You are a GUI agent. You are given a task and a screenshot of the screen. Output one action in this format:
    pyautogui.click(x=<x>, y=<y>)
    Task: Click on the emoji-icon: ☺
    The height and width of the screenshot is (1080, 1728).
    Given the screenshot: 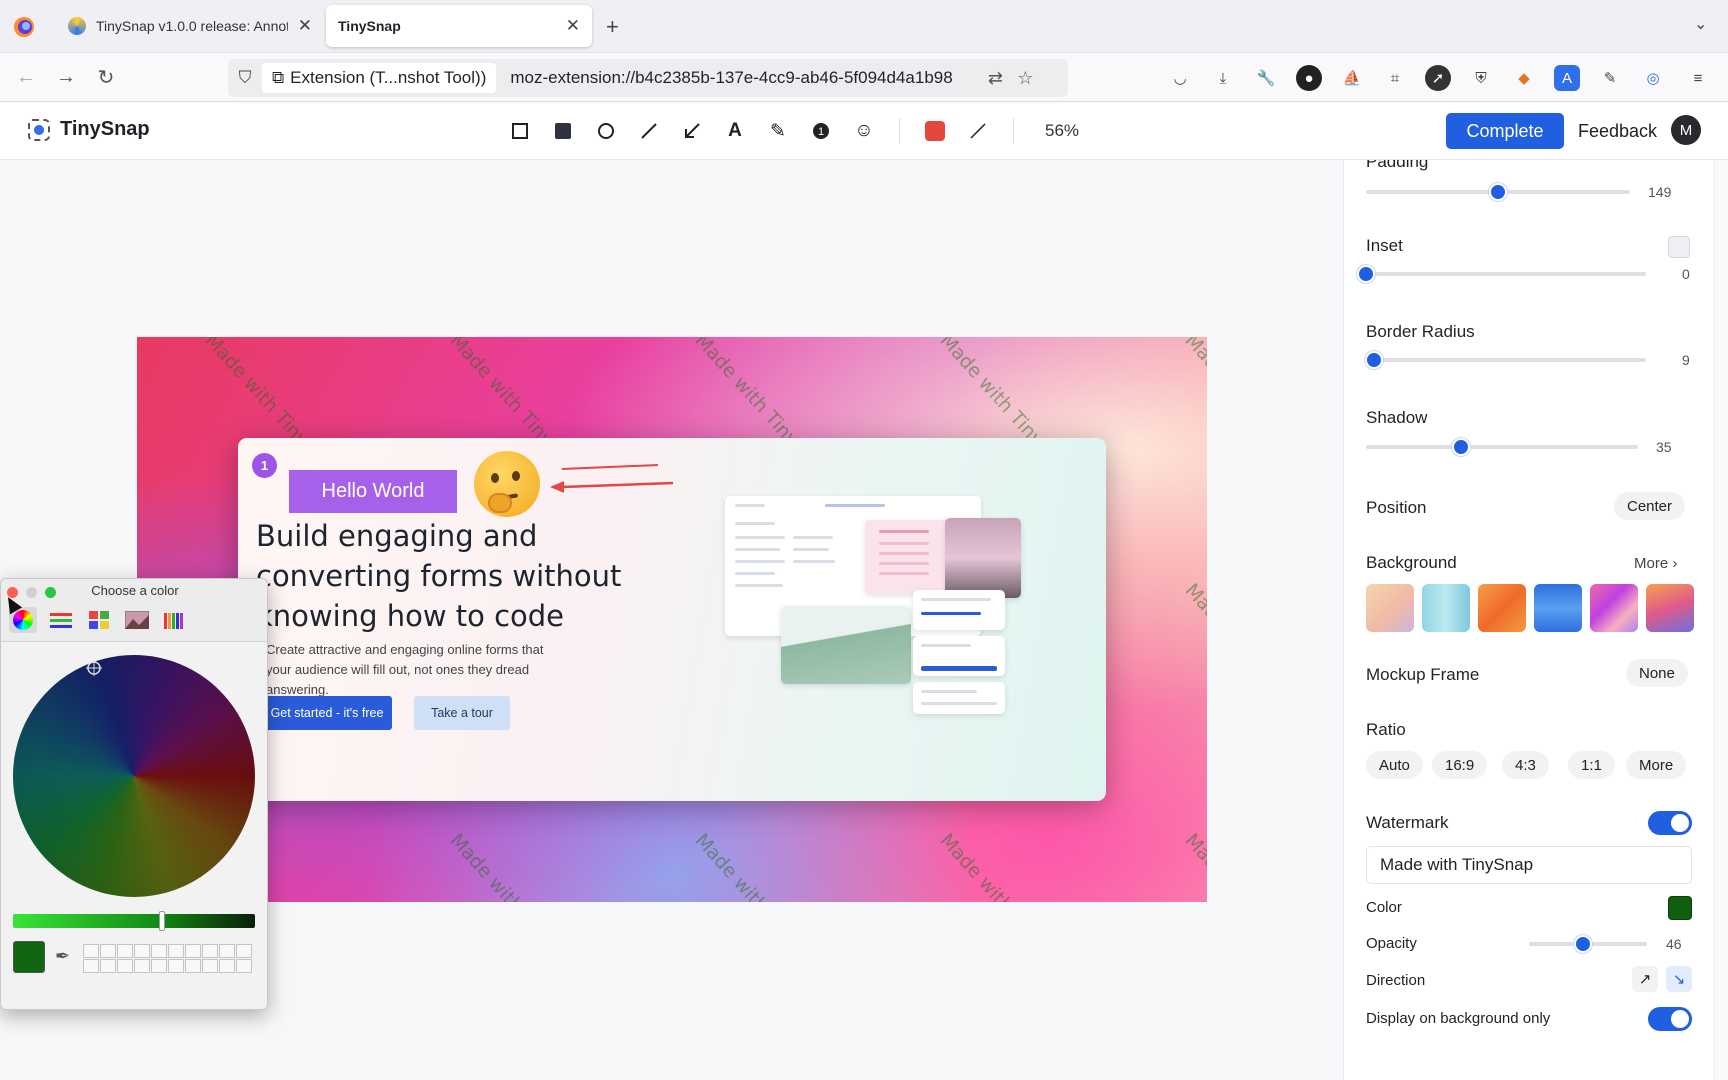 What is the action you would take?
    pyautogui.click(x=864, y=131)
    